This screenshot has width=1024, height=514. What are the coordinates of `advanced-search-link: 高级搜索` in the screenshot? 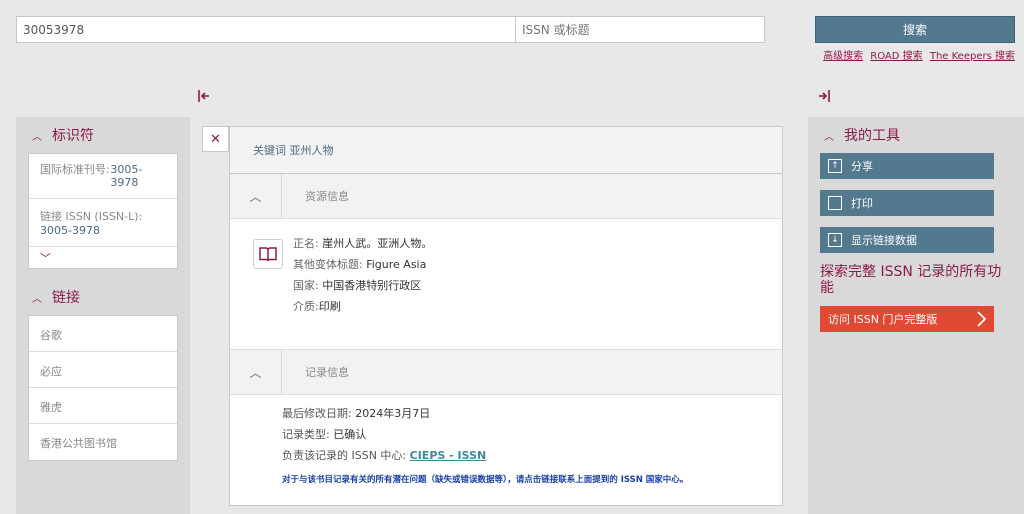 It's located at (843, 56).